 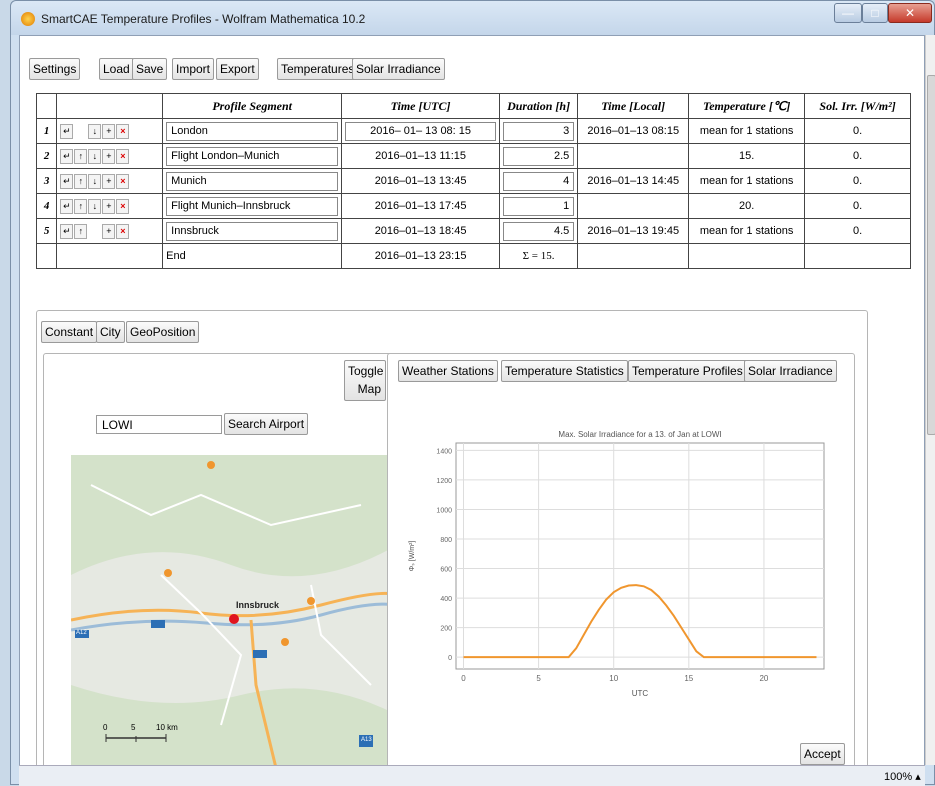 What do you see at coordinates (46, 156) in the screenshot?
I see `row-number: 2` at bounding box center [46, 156].